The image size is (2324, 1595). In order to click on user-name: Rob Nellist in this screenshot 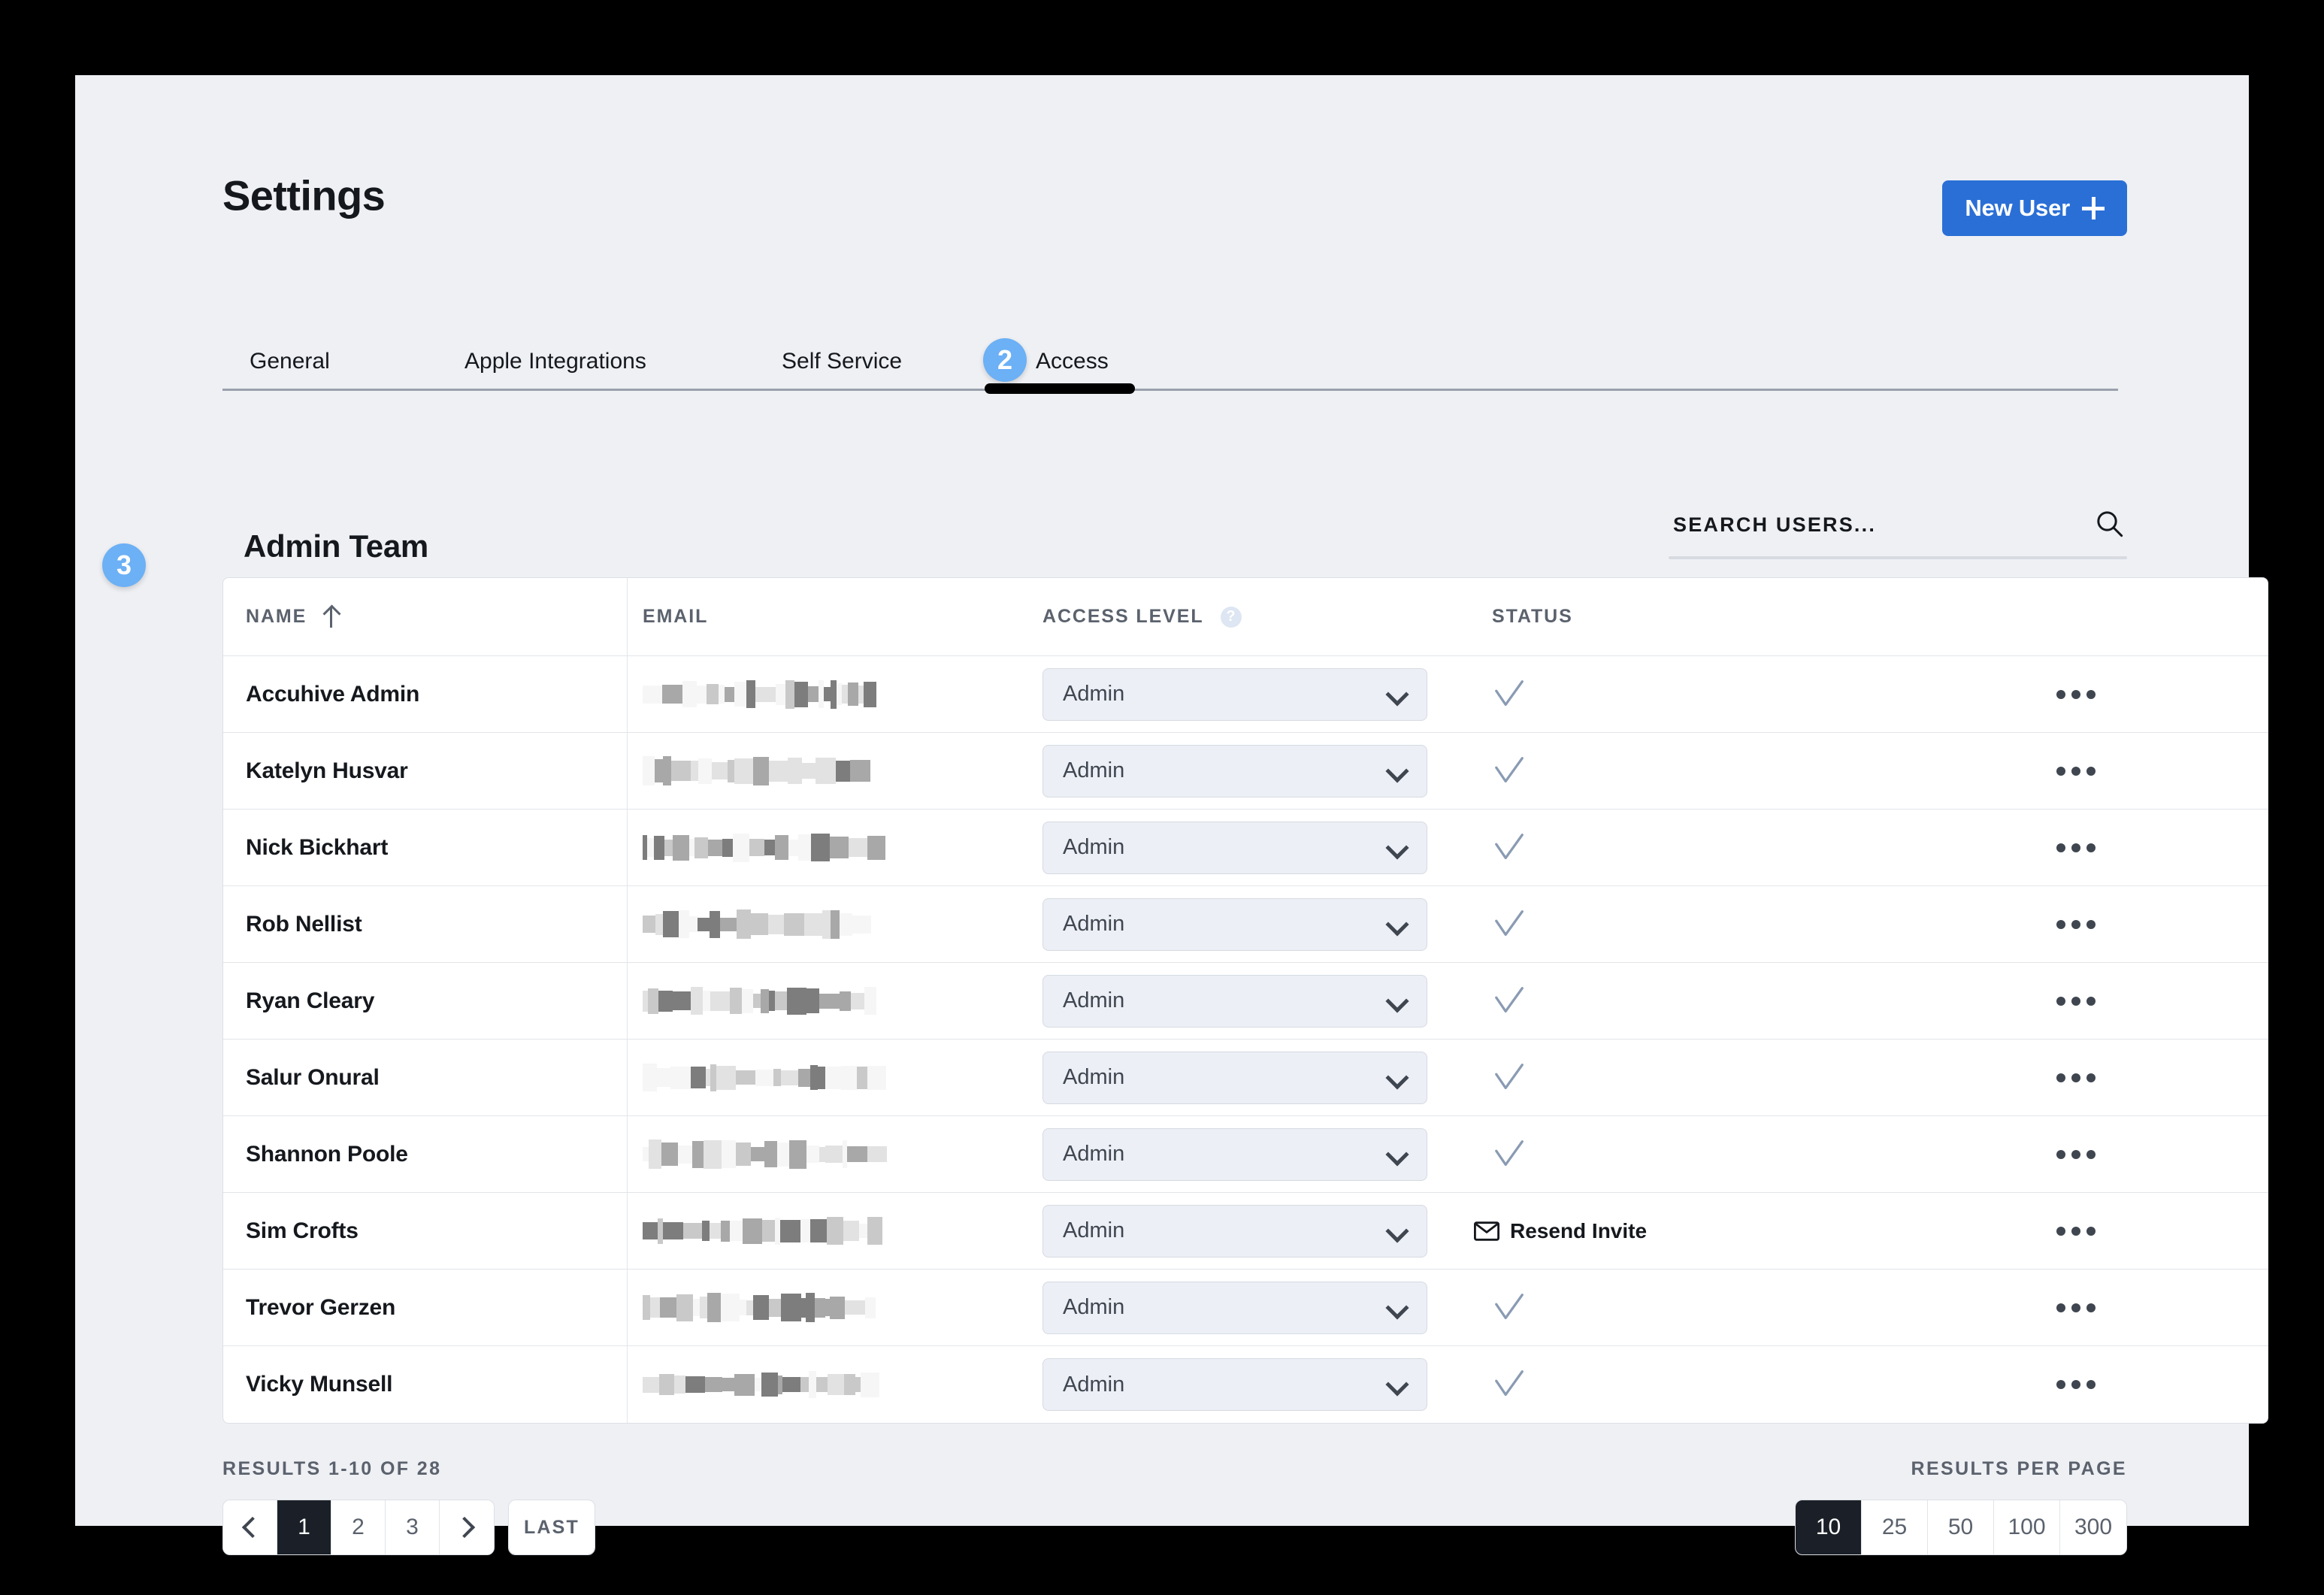, I will do `click(304, 924)`.